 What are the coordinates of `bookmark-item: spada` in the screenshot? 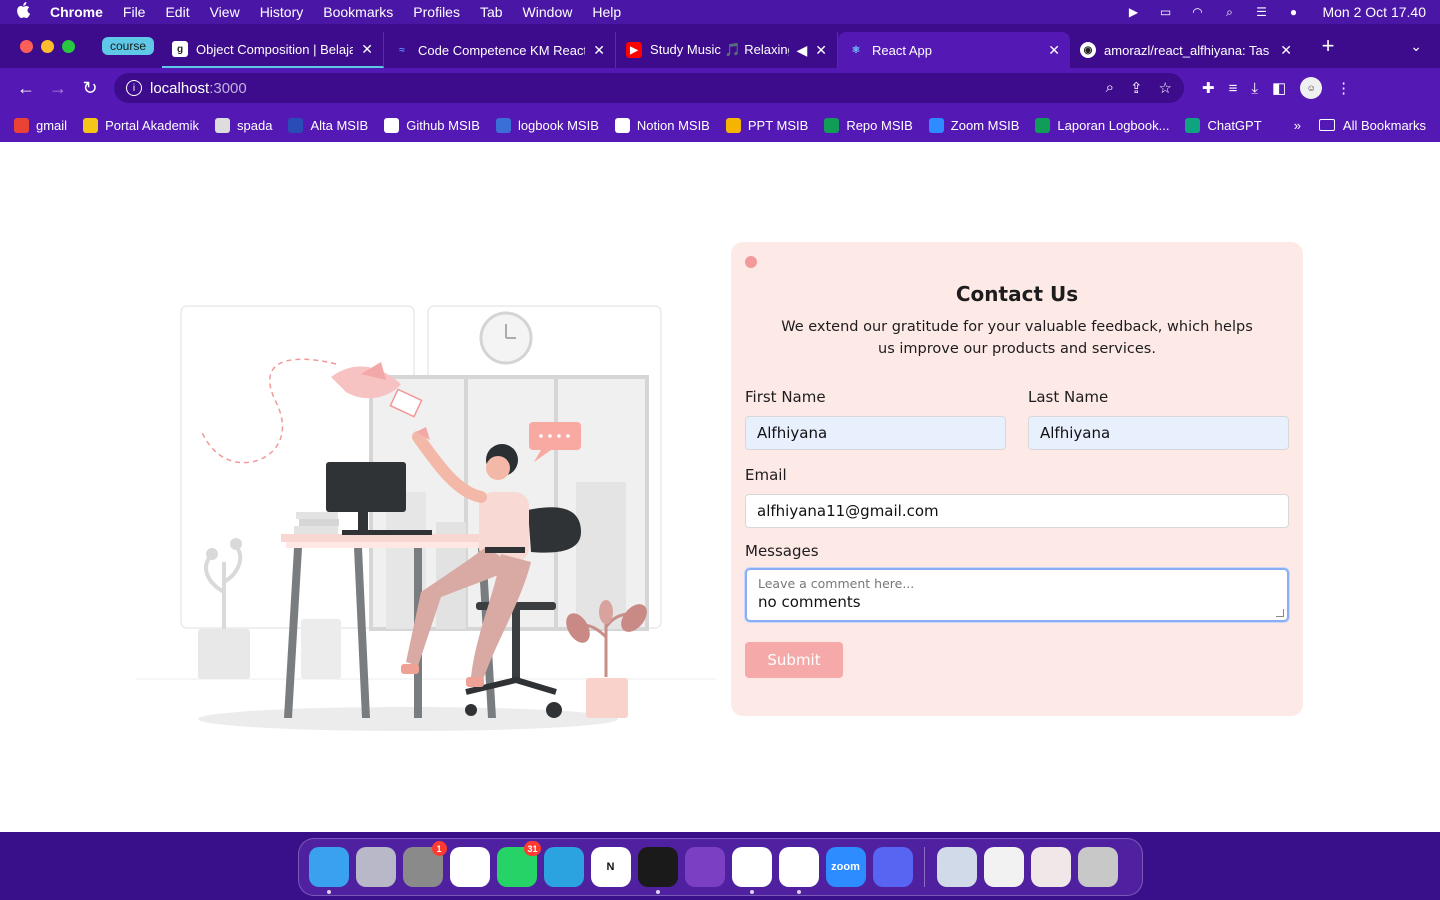 It's located at (243, 125).